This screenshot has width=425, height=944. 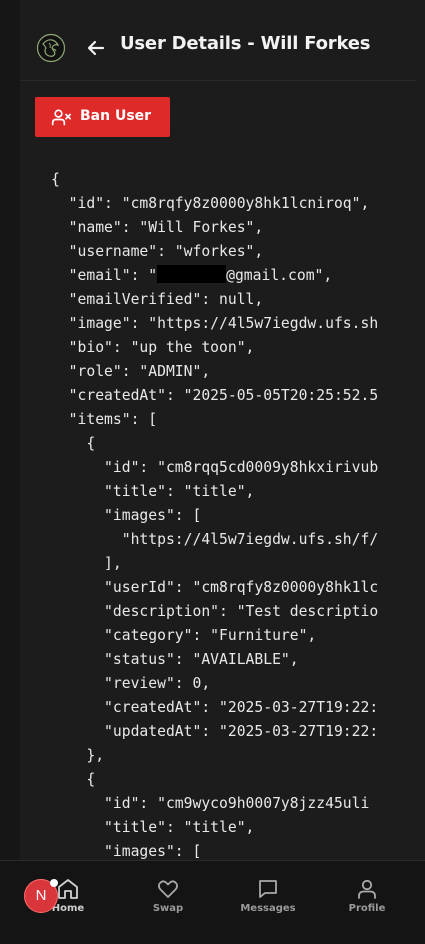 I want to click on json-line: "userId": "cm8rqfy8z0000y8hk1lc, so click(x=215, y=587).